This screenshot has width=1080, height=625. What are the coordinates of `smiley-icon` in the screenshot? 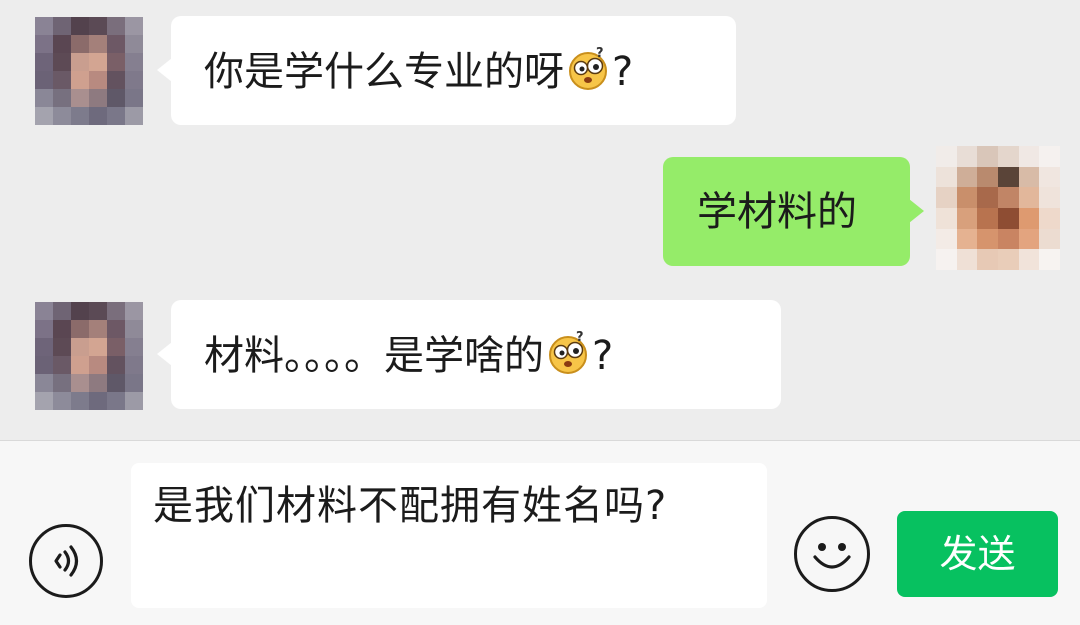 It's located at (832, 554).